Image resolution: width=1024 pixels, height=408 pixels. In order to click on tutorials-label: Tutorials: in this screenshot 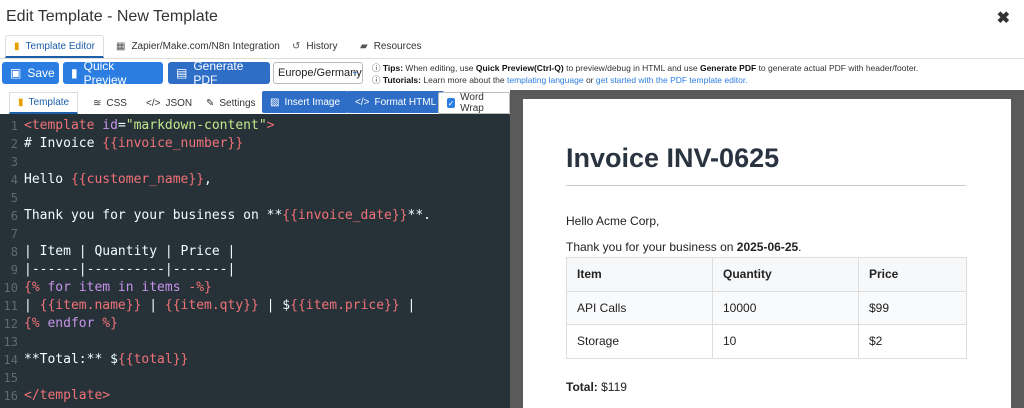, I will do `click(401, 80)`.